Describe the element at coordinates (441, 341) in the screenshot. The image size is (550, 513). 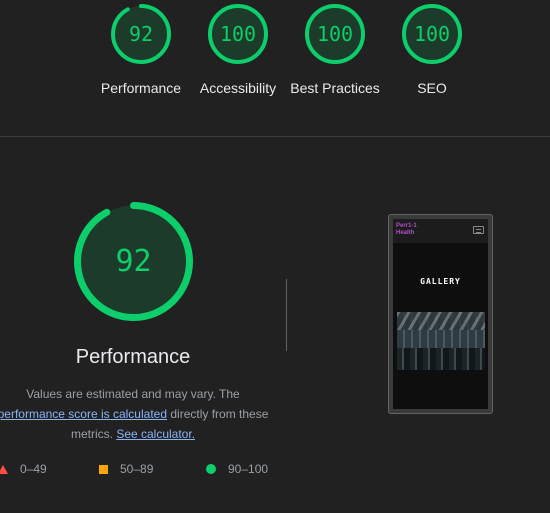
I see `screenshot-photo` at that location.